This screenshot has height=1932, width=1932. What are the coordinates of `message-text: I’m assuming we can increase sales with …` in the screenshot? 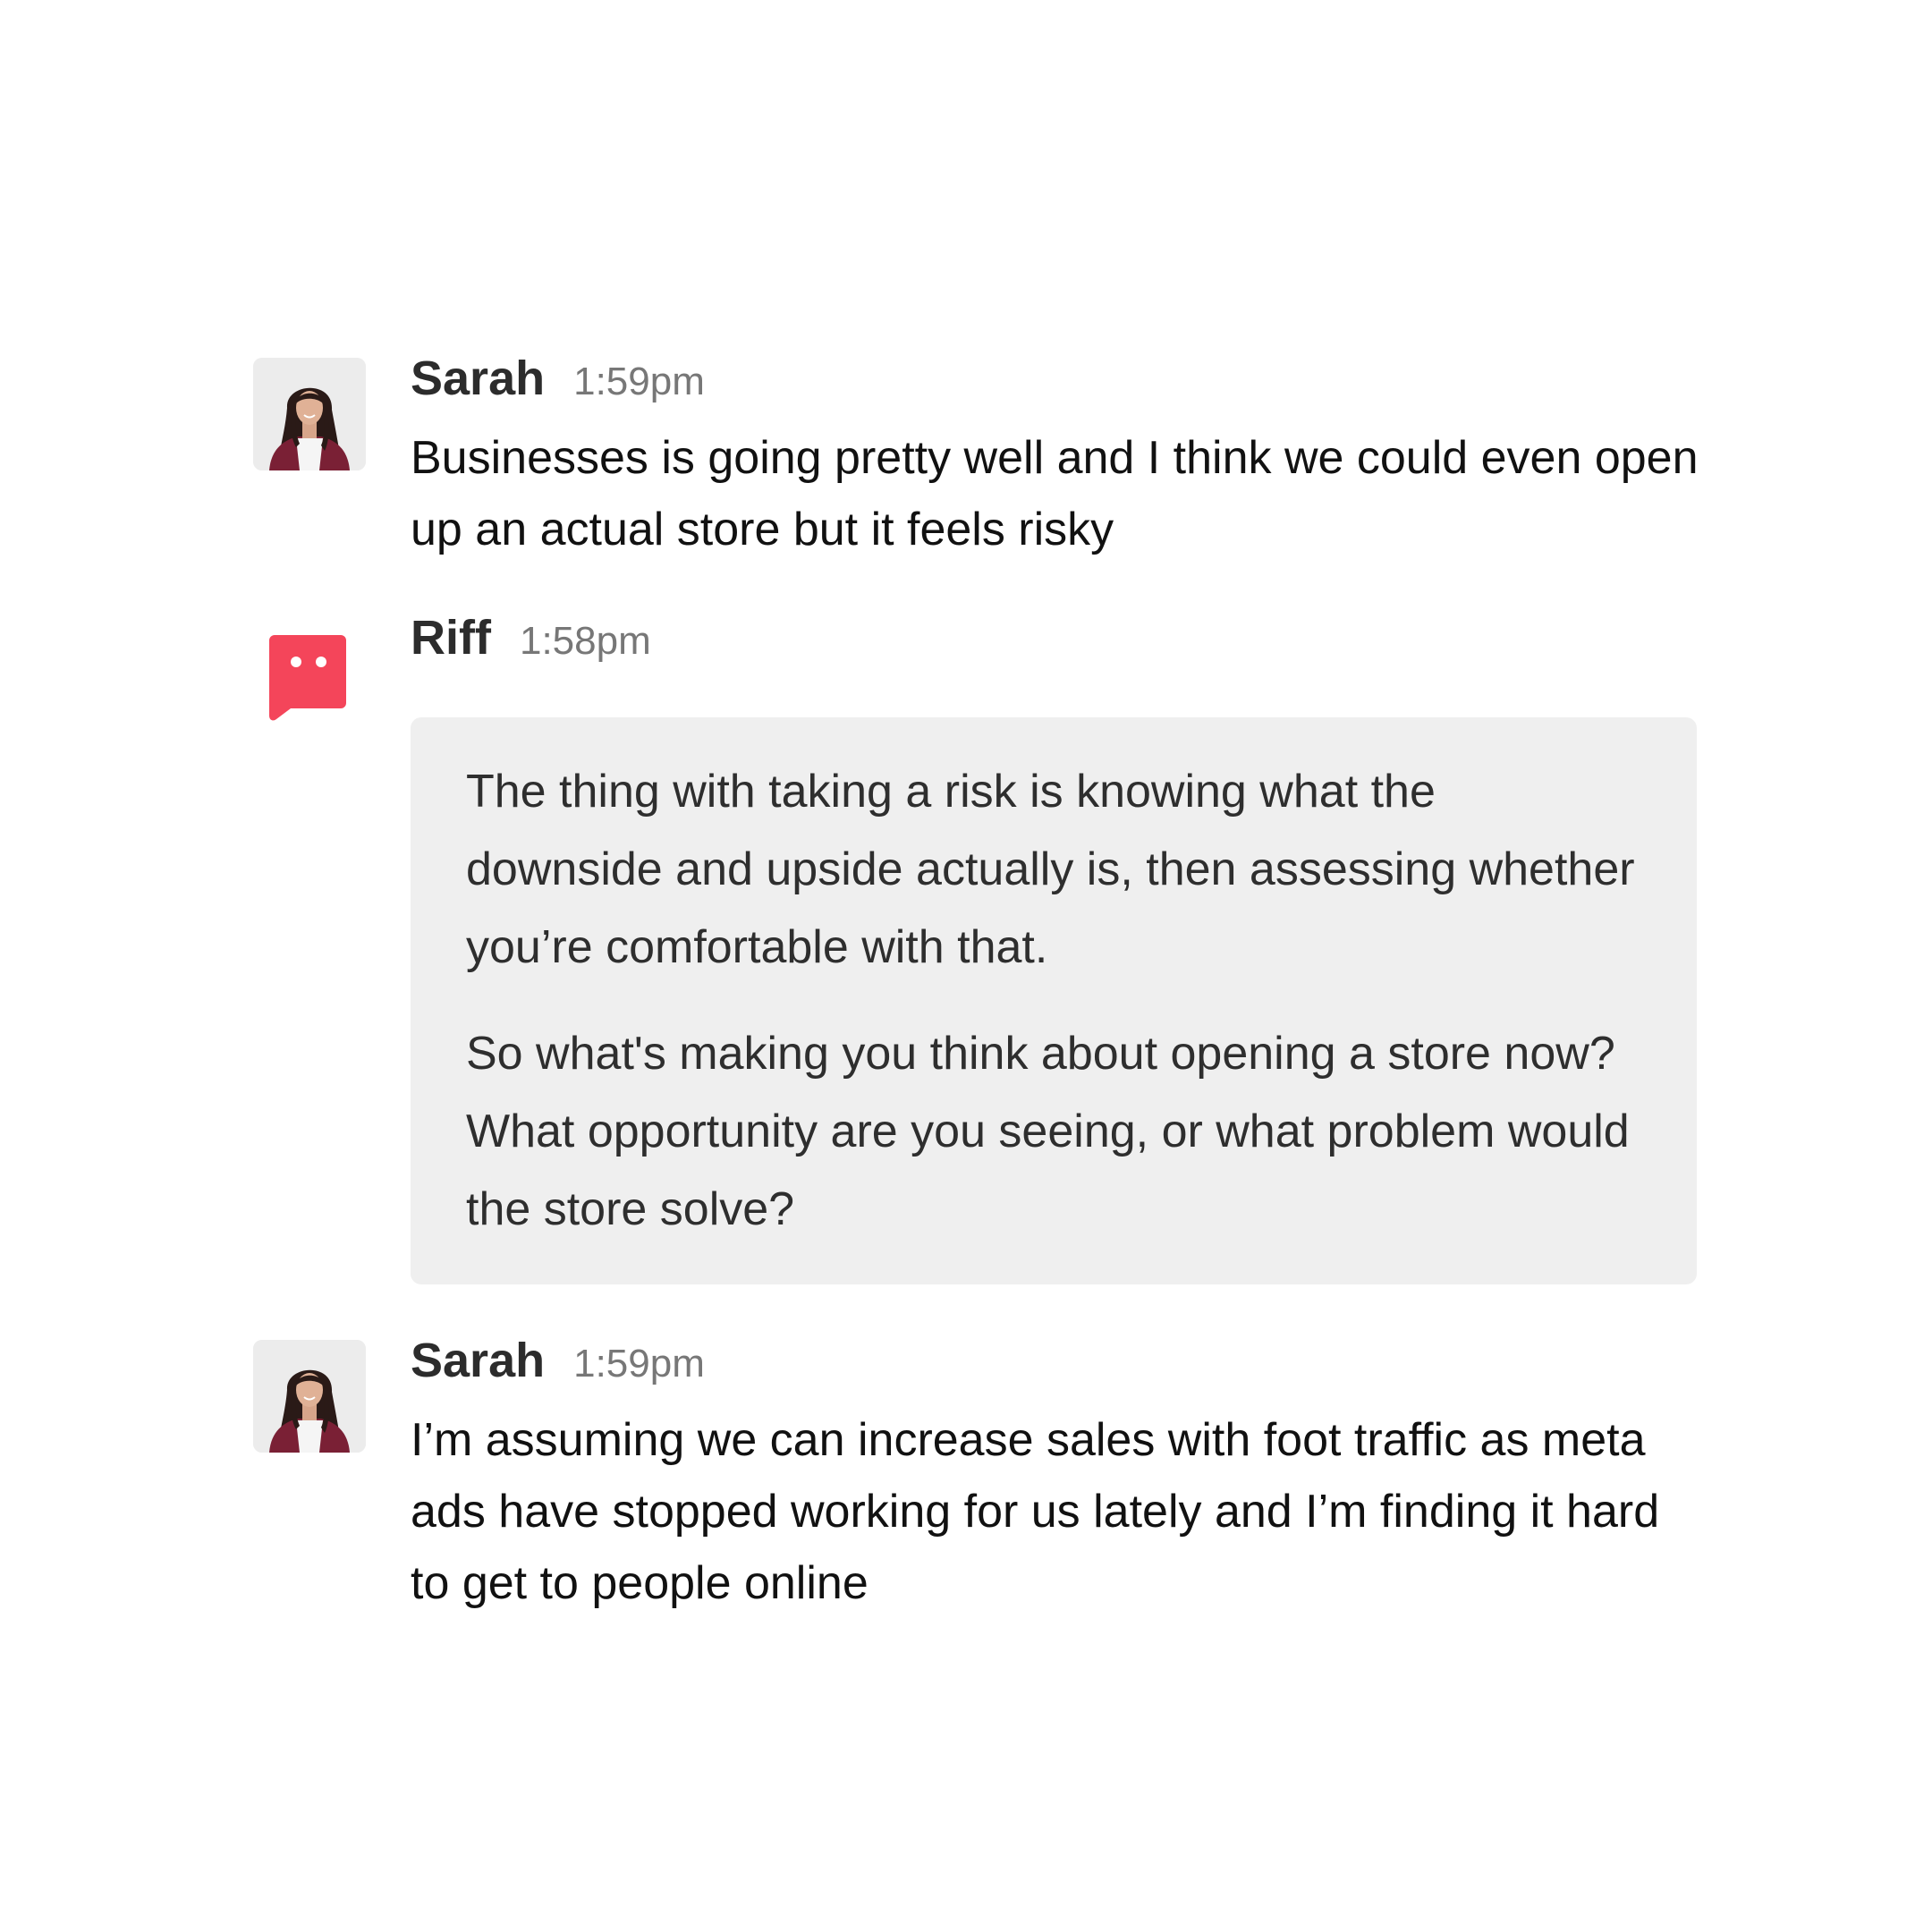 It's located at (1035, 1511).